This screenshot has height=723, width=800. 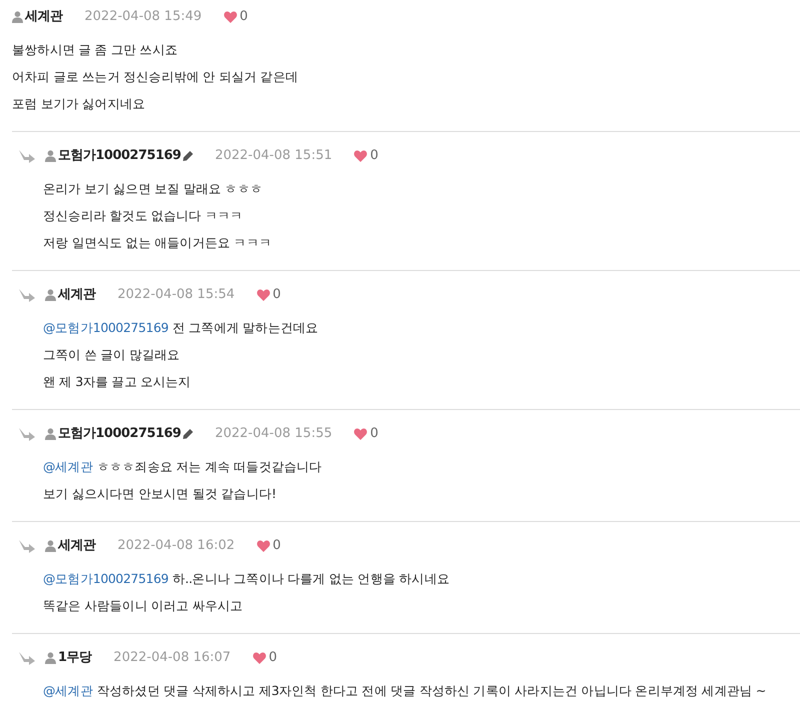 What do you see at coordinates (405, 691) in the screenshot?
I see `comment-line: @세계관 작성하셨던 댓글 삭제하시고 제3자인척 한다고 전에 댓글 작성하신 기록이 사라지는건 아닙니다 온리부계정 세계관님 ~` at bounding box center [405, 691].